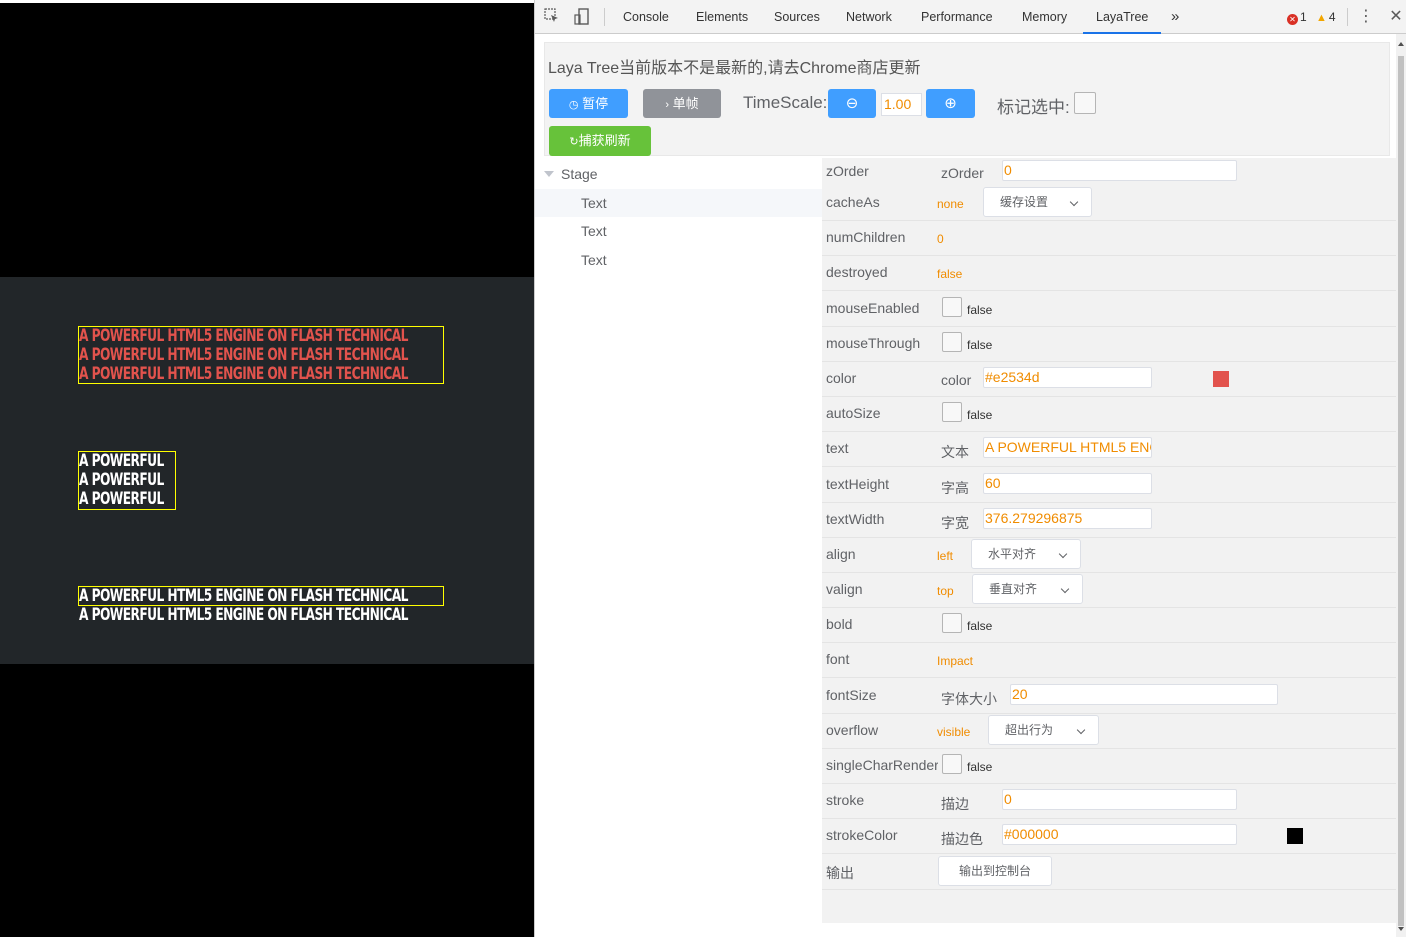 The image size is (1406, 937). I want to click on prop-row-mouseenabled: mouseEnabled false, so click(1109, 309).